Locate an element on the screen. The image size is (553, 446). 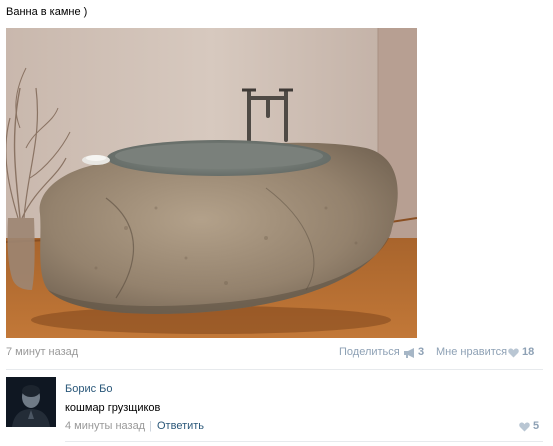
comment-timestamp: 4 минуты назад is located at coordinates (105, 426).